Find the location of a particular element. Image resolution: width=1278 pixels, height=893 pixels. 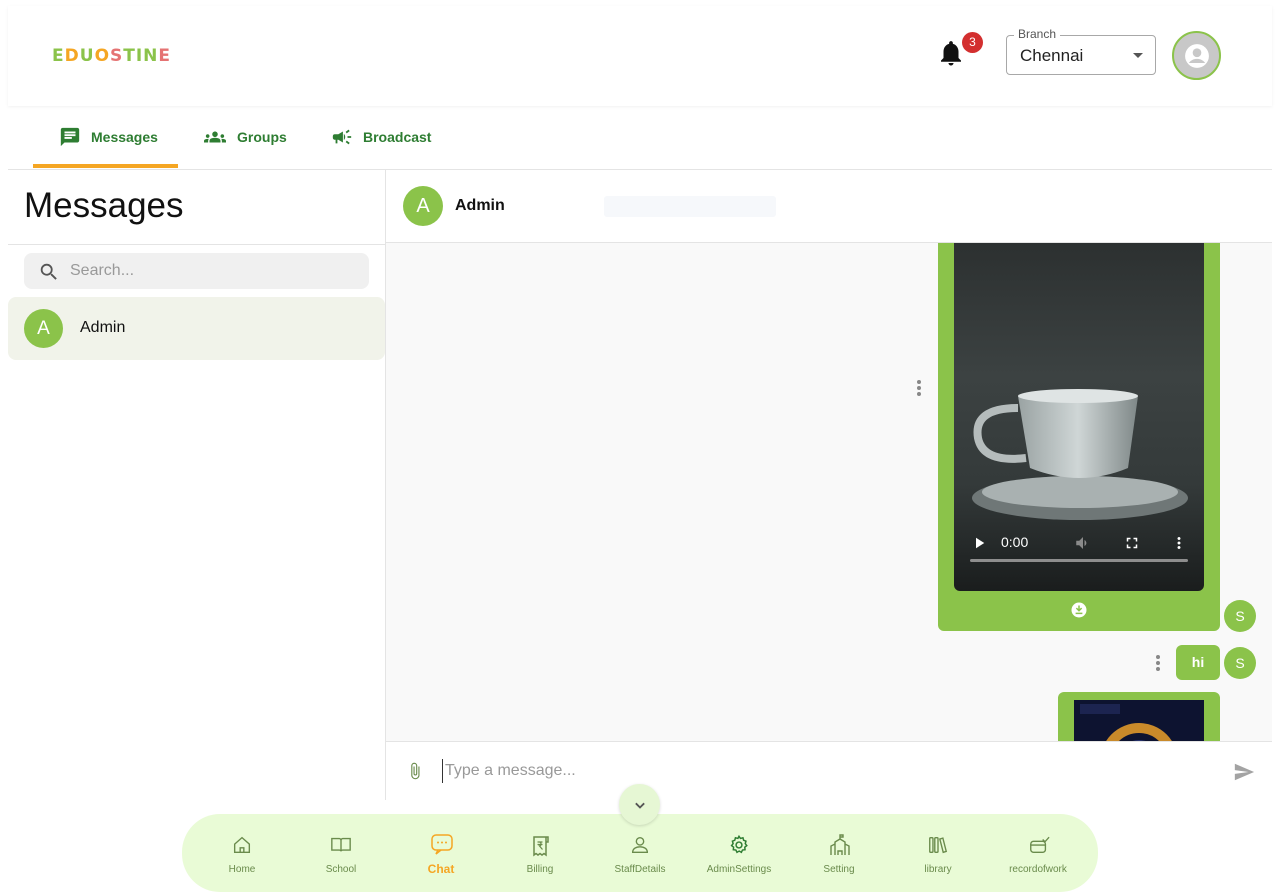

message-composer is located at coordinates (829, 770).